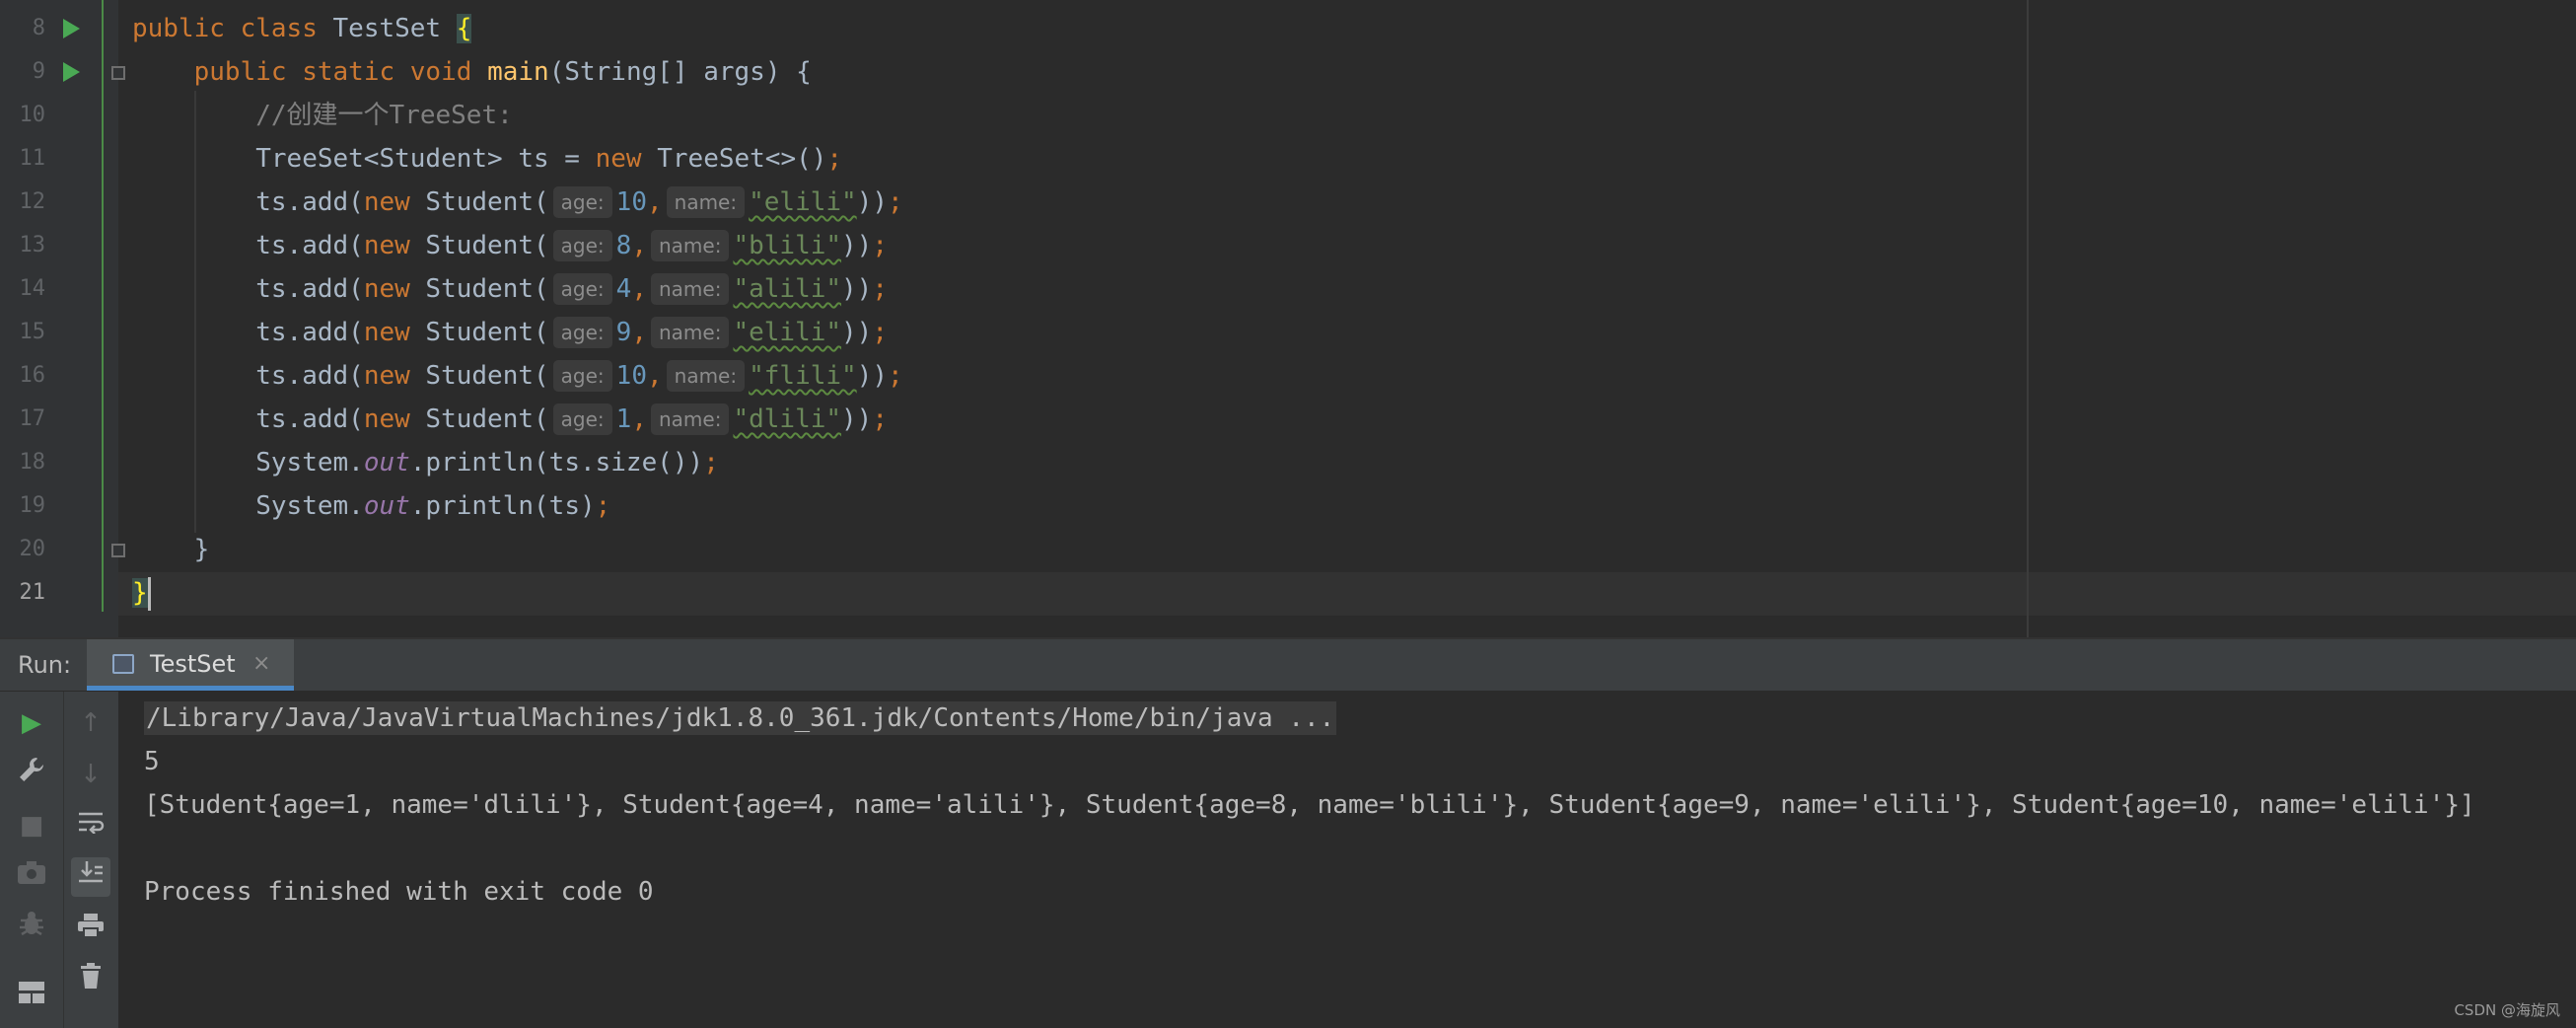 The image size is (2576, 1028). Describe the element at coordinates (32, 115) in the screenshot. I see `line-number: 10` at that location.